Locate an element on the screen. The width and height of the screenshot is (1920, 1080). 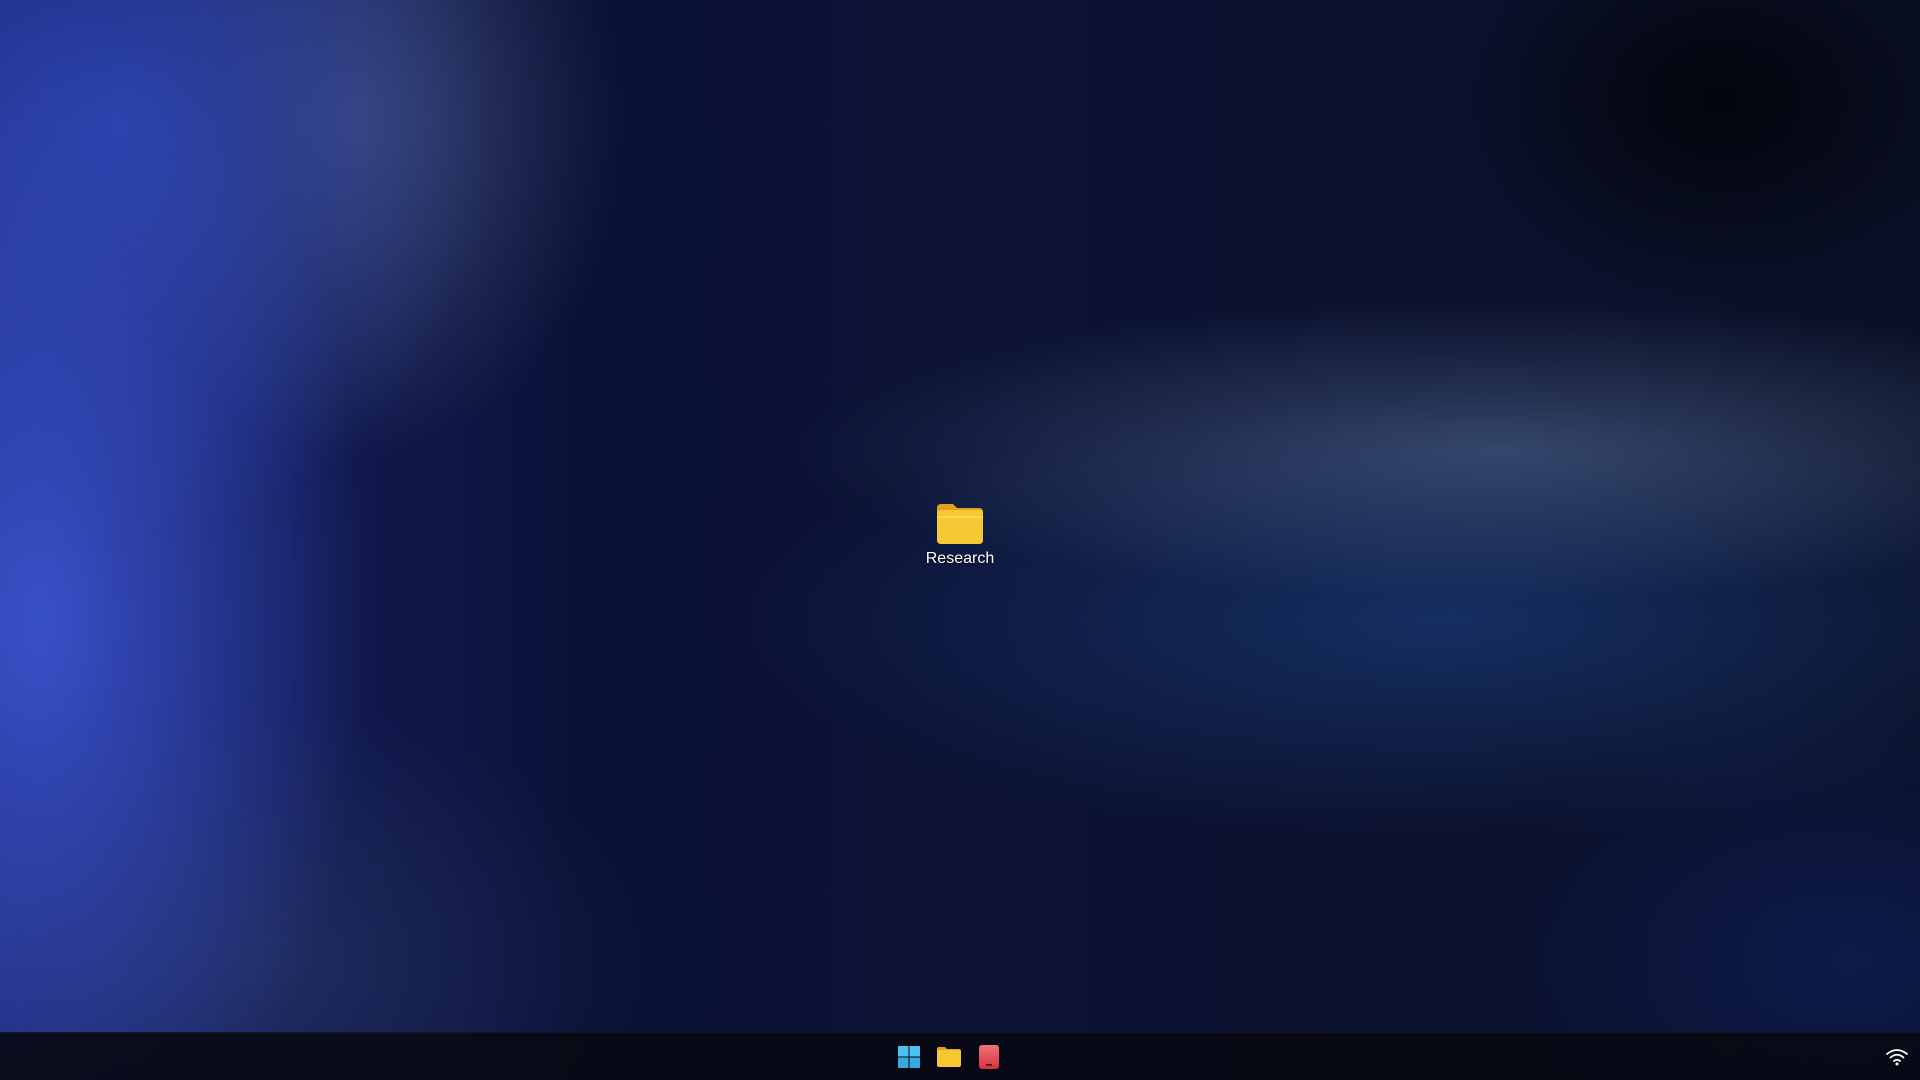
red-app-icon is located at coordinates (989, 1057).